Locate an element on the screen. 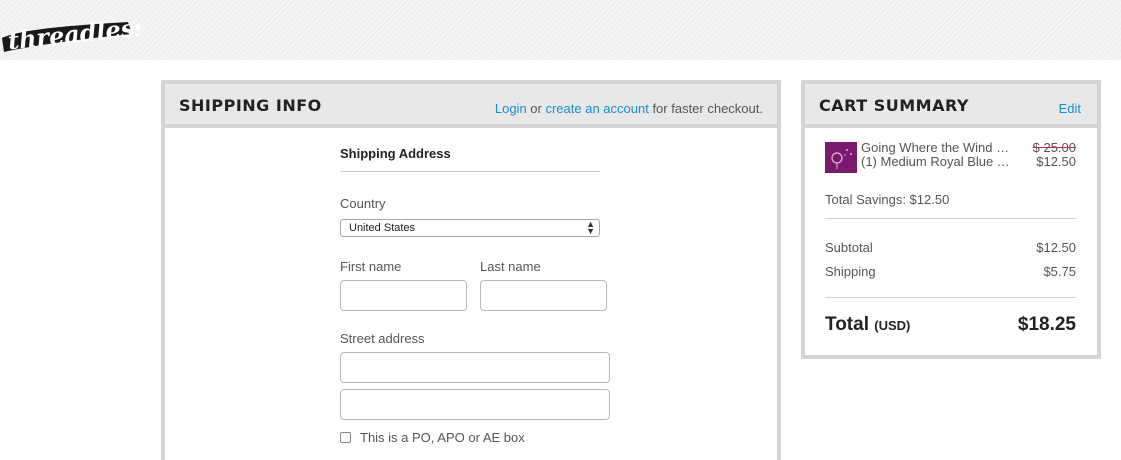 Image resolution: width=1121 pixels, height=460 pixels. product-thumbnail is located at coordinates (841, 157).